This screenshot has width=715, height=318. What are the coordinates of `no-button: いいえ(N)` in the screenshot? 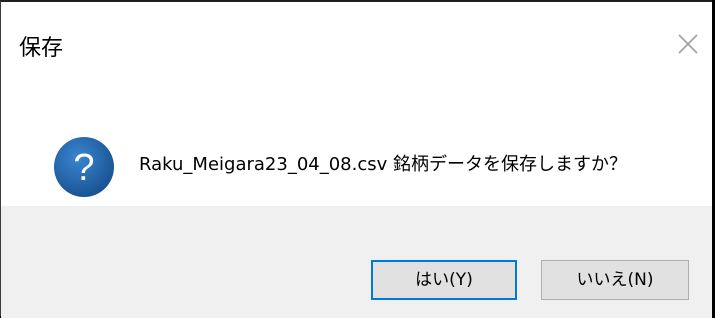 It's located at (615, 280).